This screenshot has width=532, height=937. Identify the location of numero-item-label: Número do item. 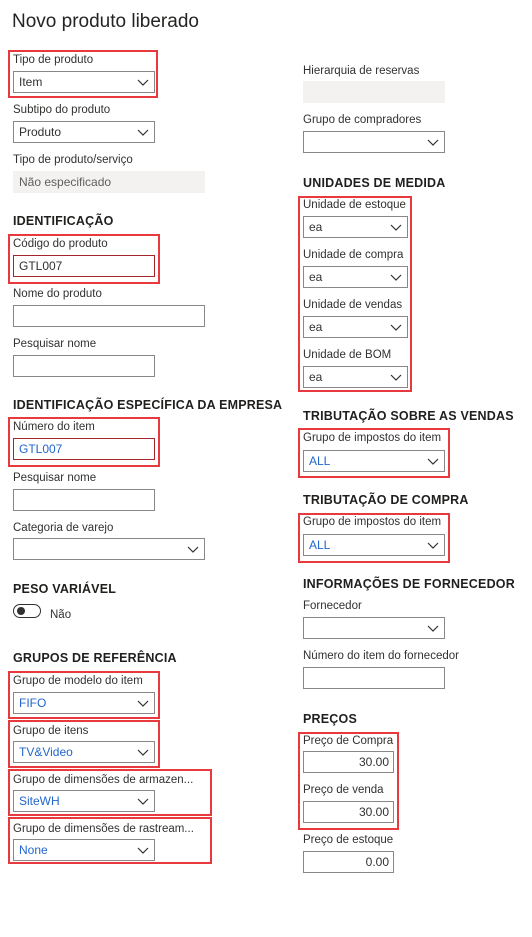
(54, 427).